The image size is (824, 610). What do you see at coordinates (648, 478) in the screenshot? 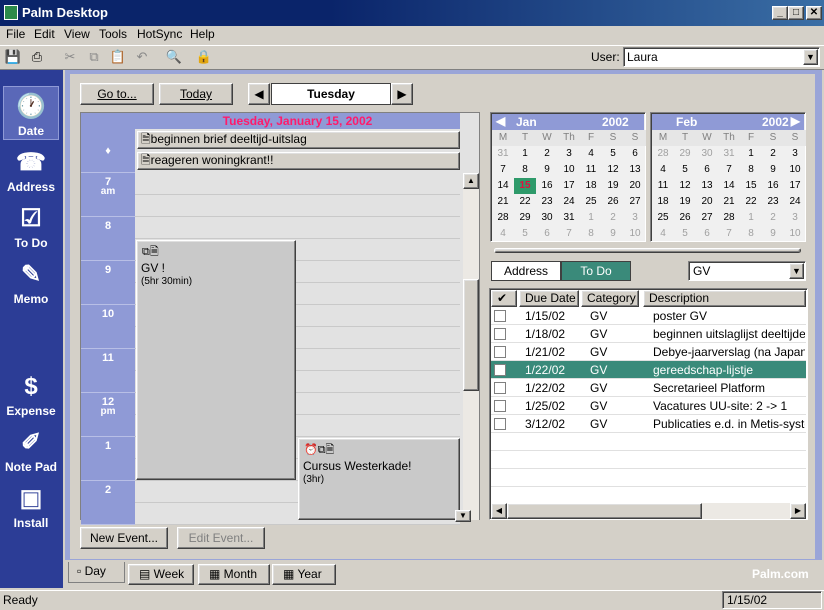
I see `todo-row` at bounding box center [648, 478].